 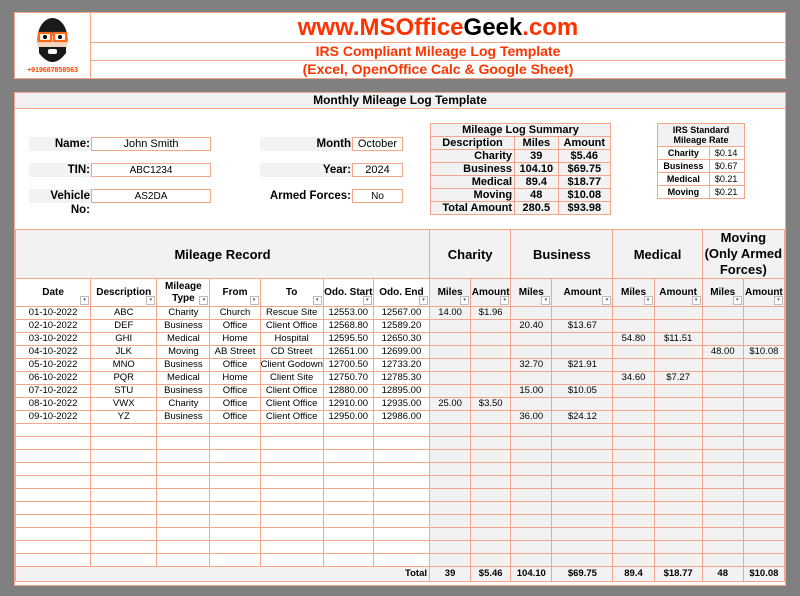 I want to click on table-cell: 12733.20, so click(x=401, y=365).